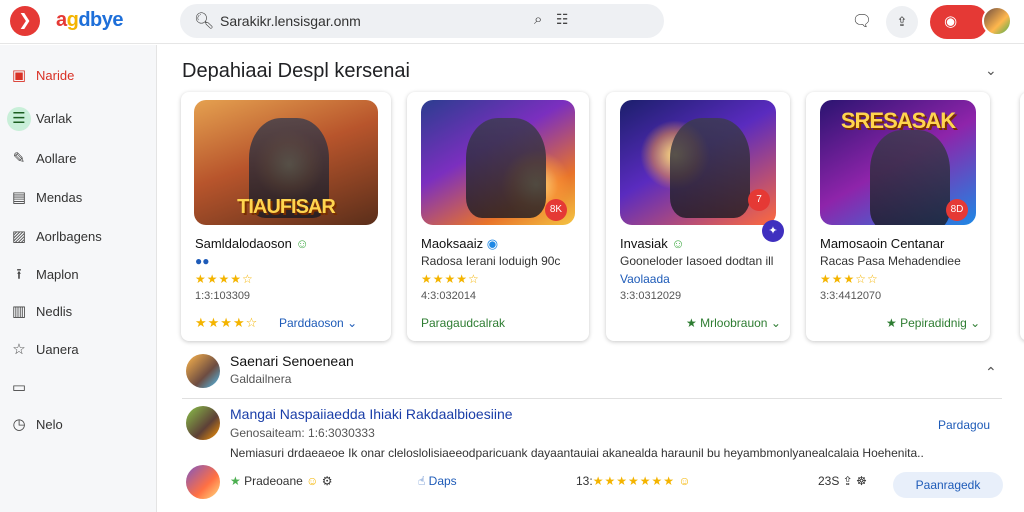  What do you see at coordinates (562, 19) in the screenshot?
I see `mic-icon: ☷` at bounding box center [562, 19].